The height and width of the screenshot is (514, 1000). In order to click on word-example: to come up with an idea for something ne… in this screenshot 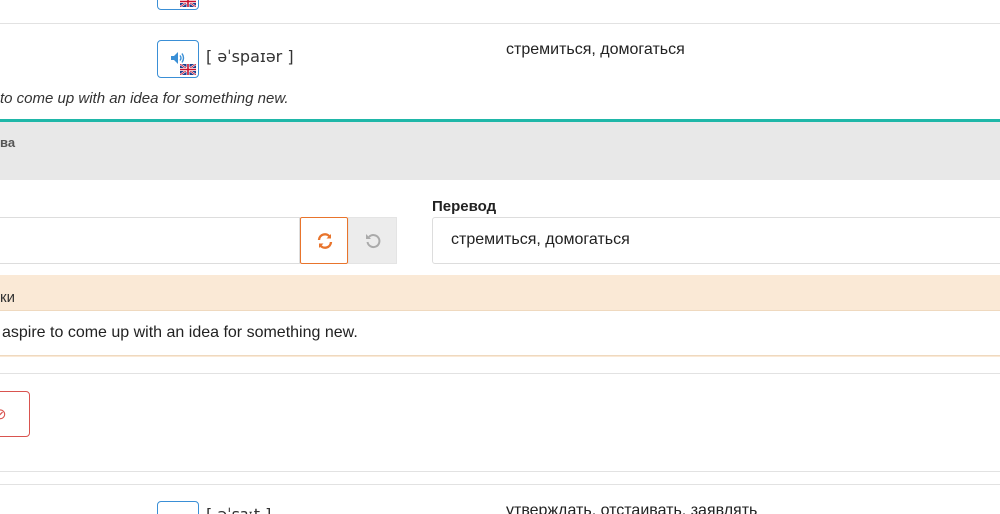, I will do `click(144, 98)`.